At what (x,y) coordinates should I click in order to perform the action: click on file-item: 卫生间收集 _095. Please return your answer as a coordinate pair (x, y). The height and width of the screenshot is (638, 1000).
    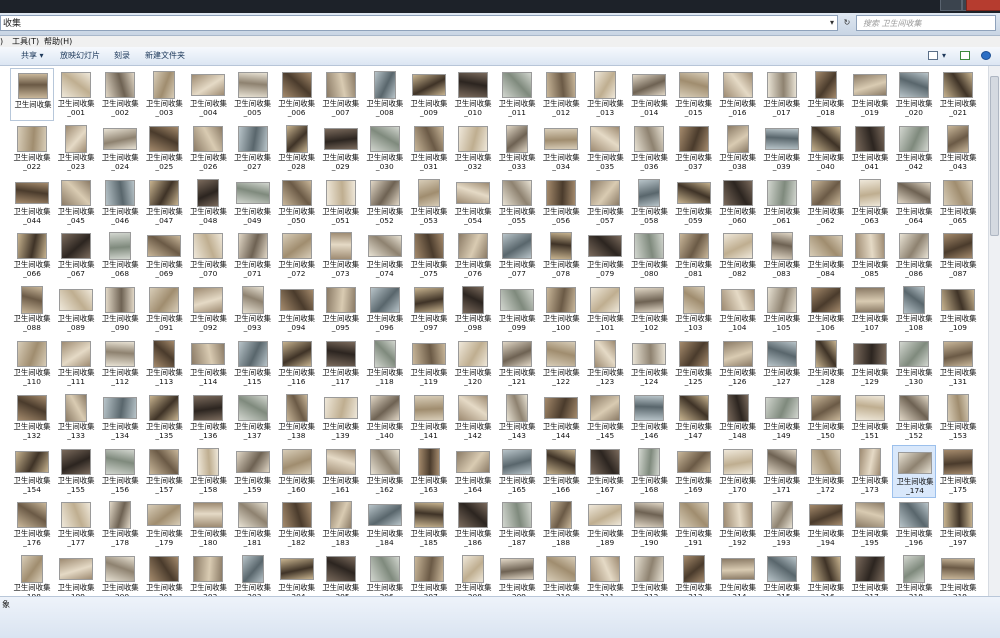
    Looking at the image, I should click on (341, 309).